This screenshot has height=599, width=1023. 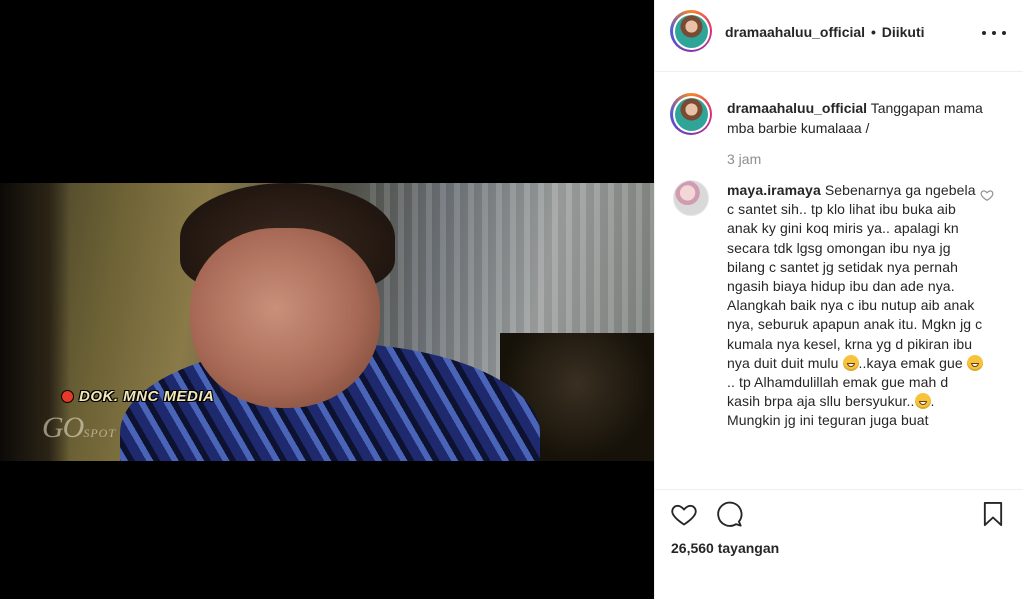 I want to click on tv-logo-sub: SPOT, so click(x=100, y=433).